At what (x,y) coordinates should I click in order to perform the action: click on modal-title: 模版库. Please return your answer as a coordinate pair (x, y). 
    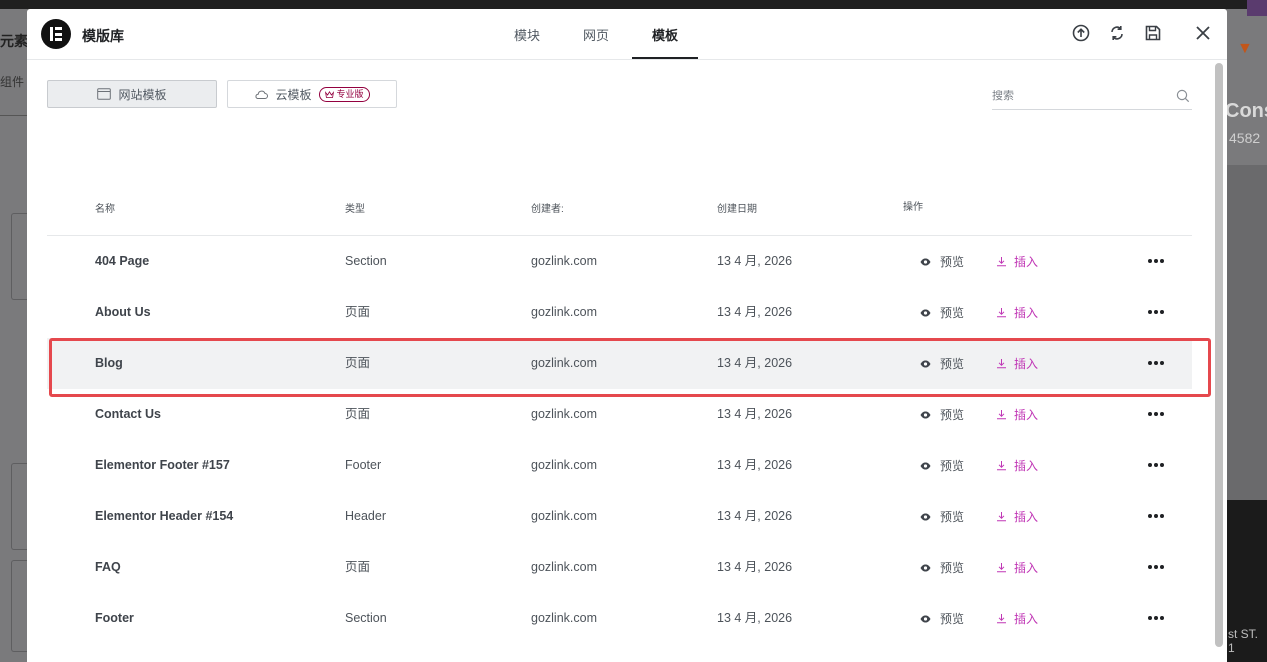
    Looking at the image, I should click on (103, 36).